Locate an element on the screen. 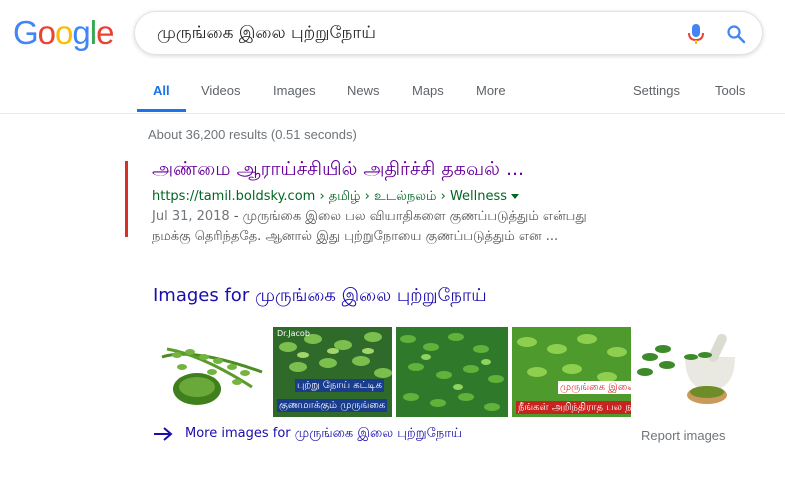 Image resolution: width=785 pixels, height=487 pixels. tab-all: All is located at coordinates (161, 90).